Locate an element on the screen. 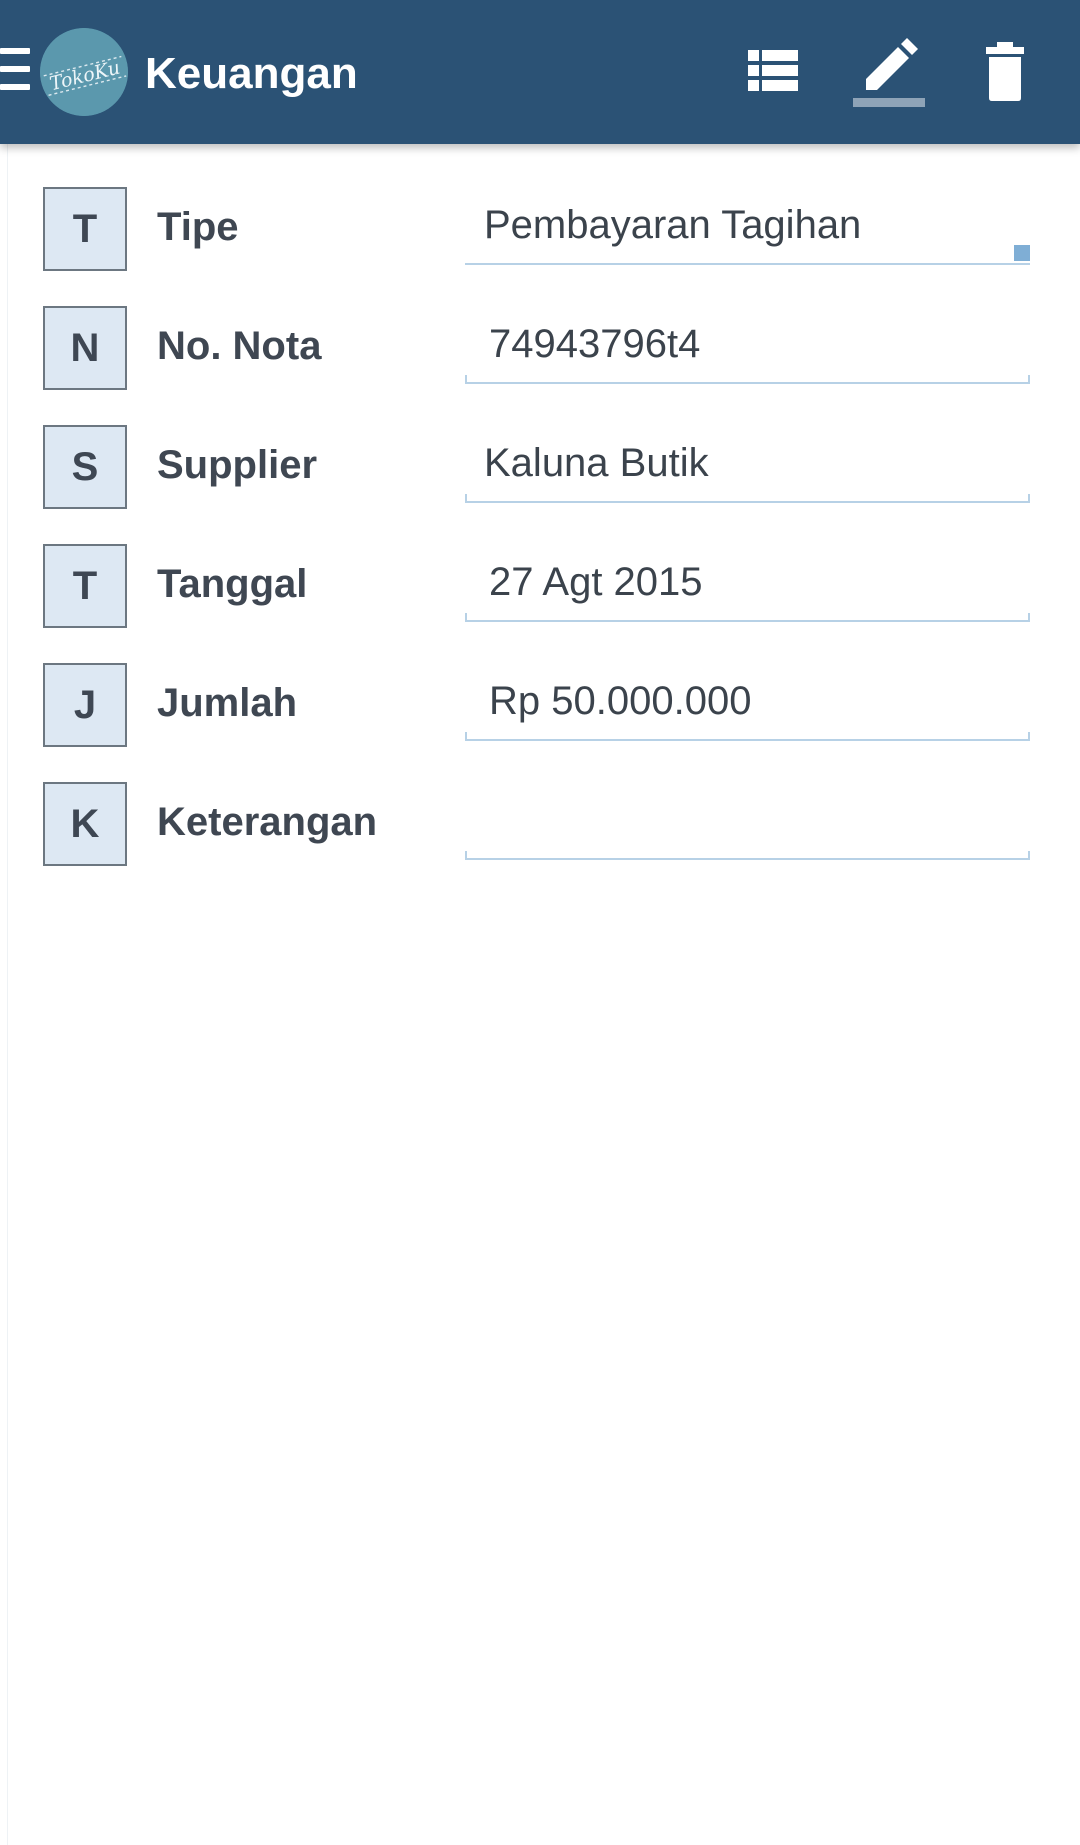  form-row-no-nota: N No. Nota 74943796t4 is located at coordinates (544, 348).